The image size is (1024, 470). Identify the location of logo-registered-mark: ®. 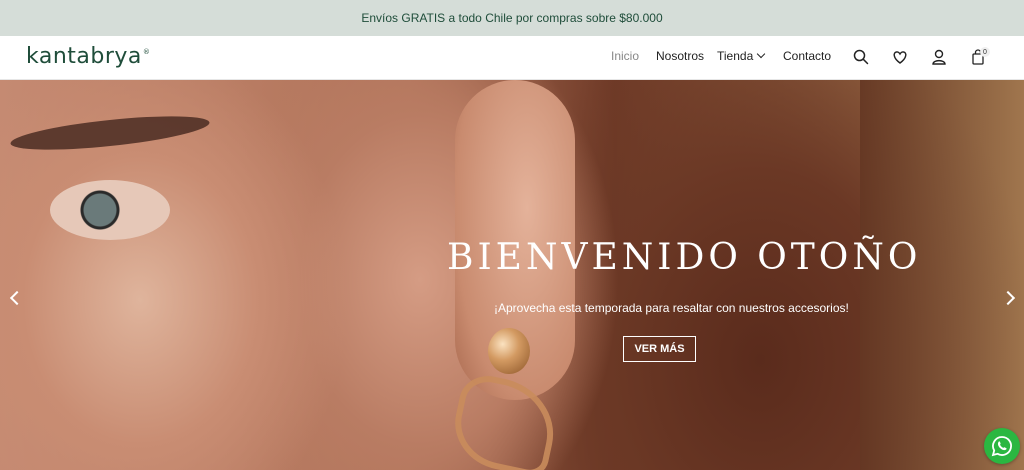
(146, 52).